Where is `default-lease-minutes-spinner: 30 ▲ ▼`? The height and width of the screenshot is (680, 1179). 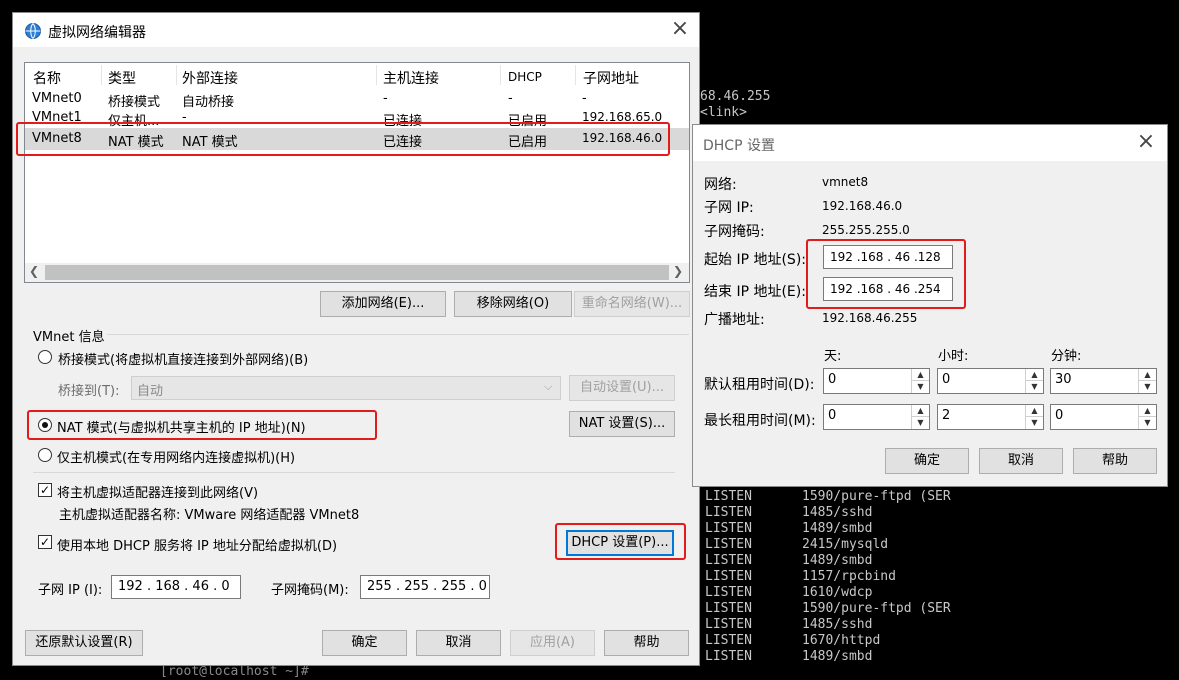
default-lease-minutes-spinner: 30 ▲ ▼ is located at coordinates (1103, 381).